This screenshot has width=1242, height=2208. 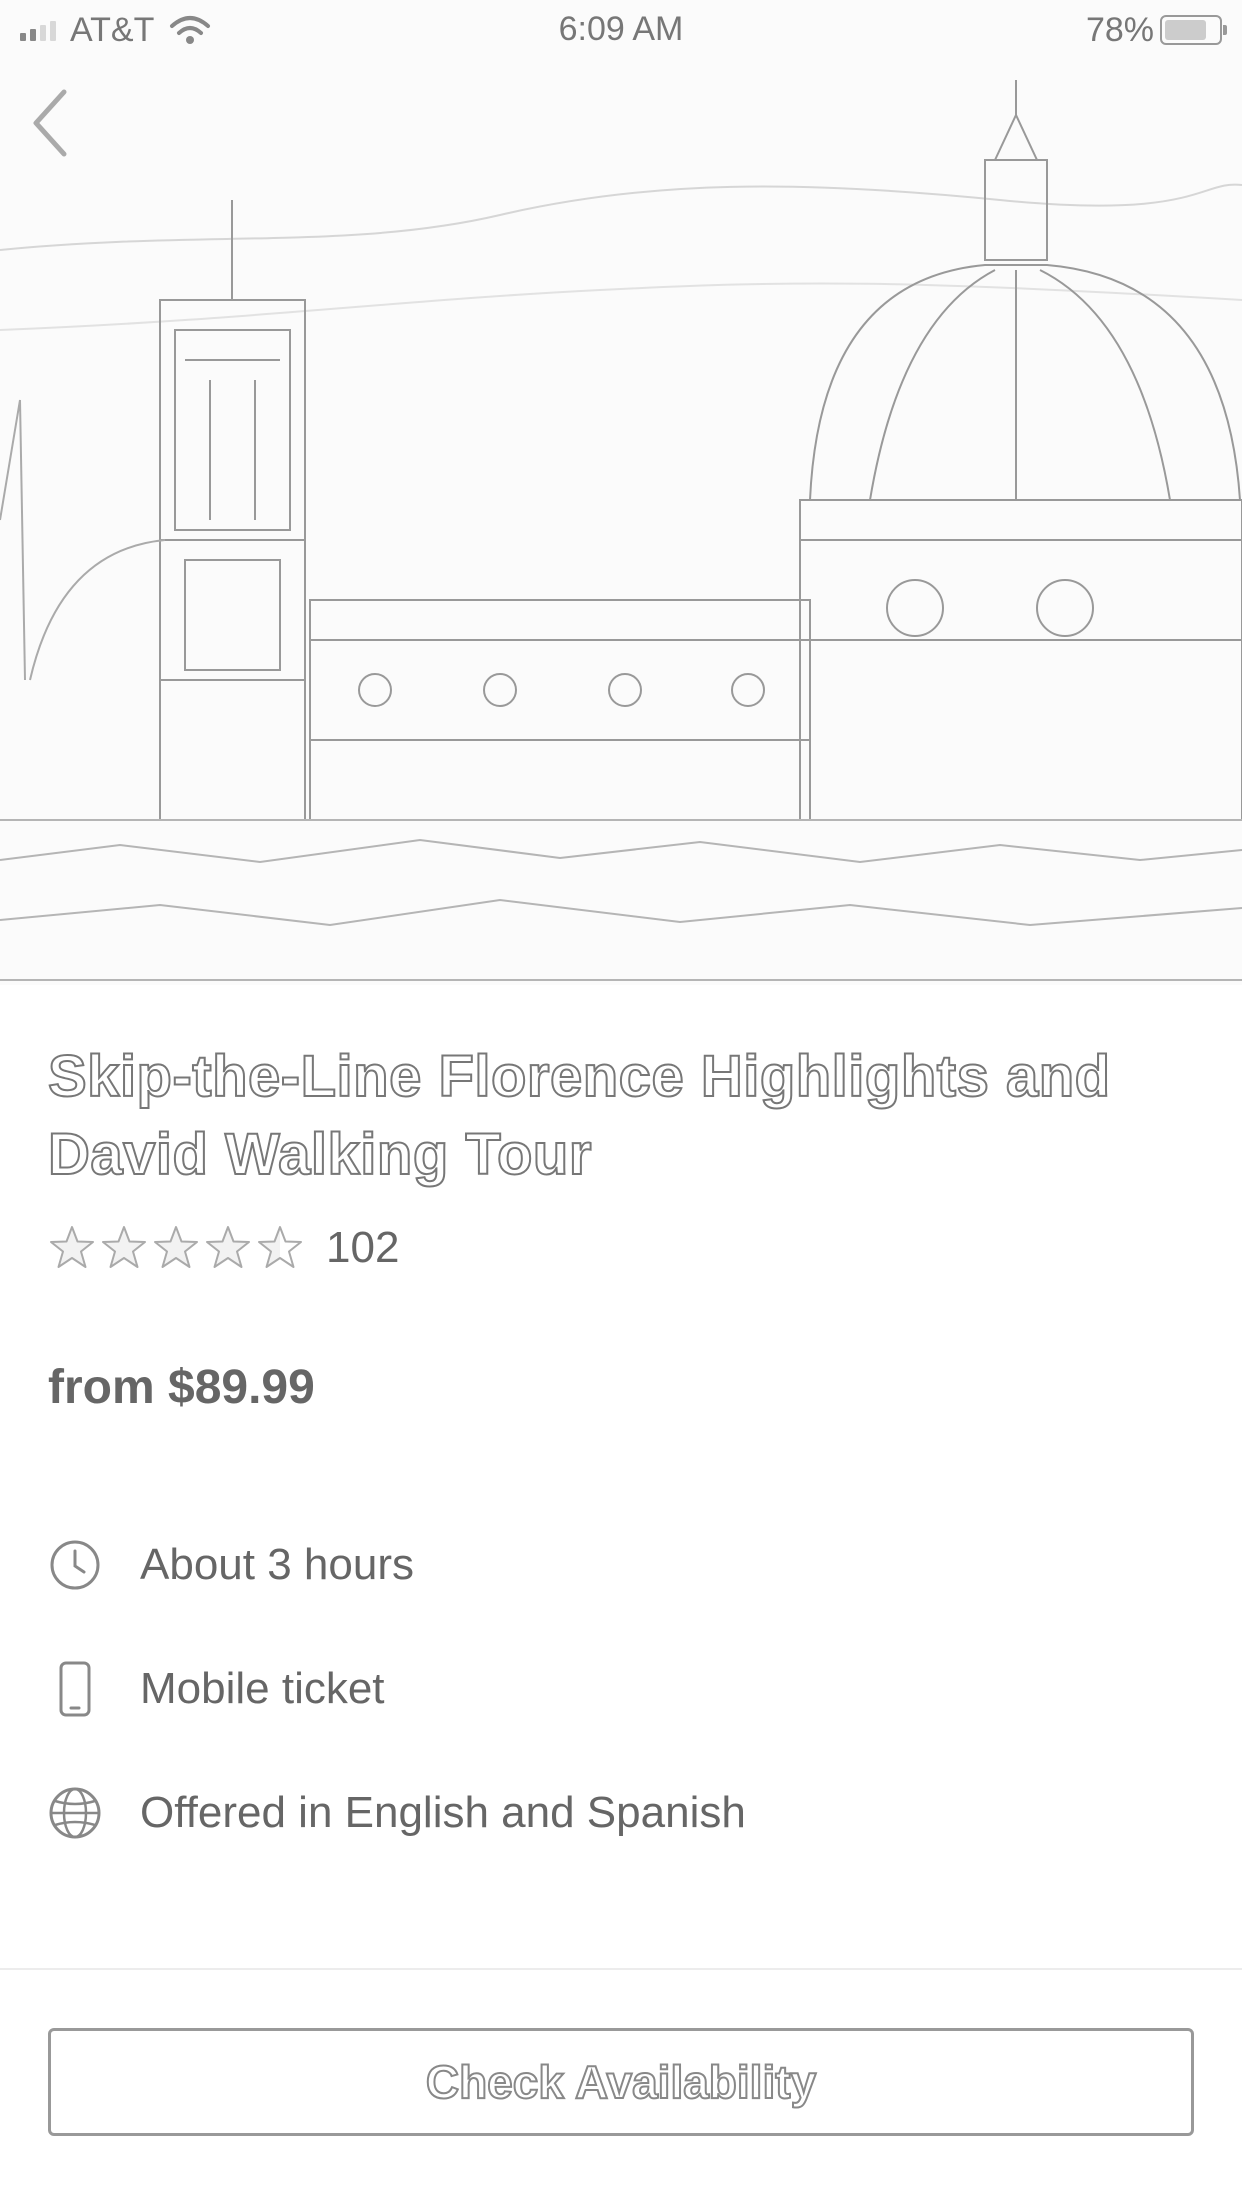 I want to click on feature-duration: About 3 hours, so click(x=231, y=1565).